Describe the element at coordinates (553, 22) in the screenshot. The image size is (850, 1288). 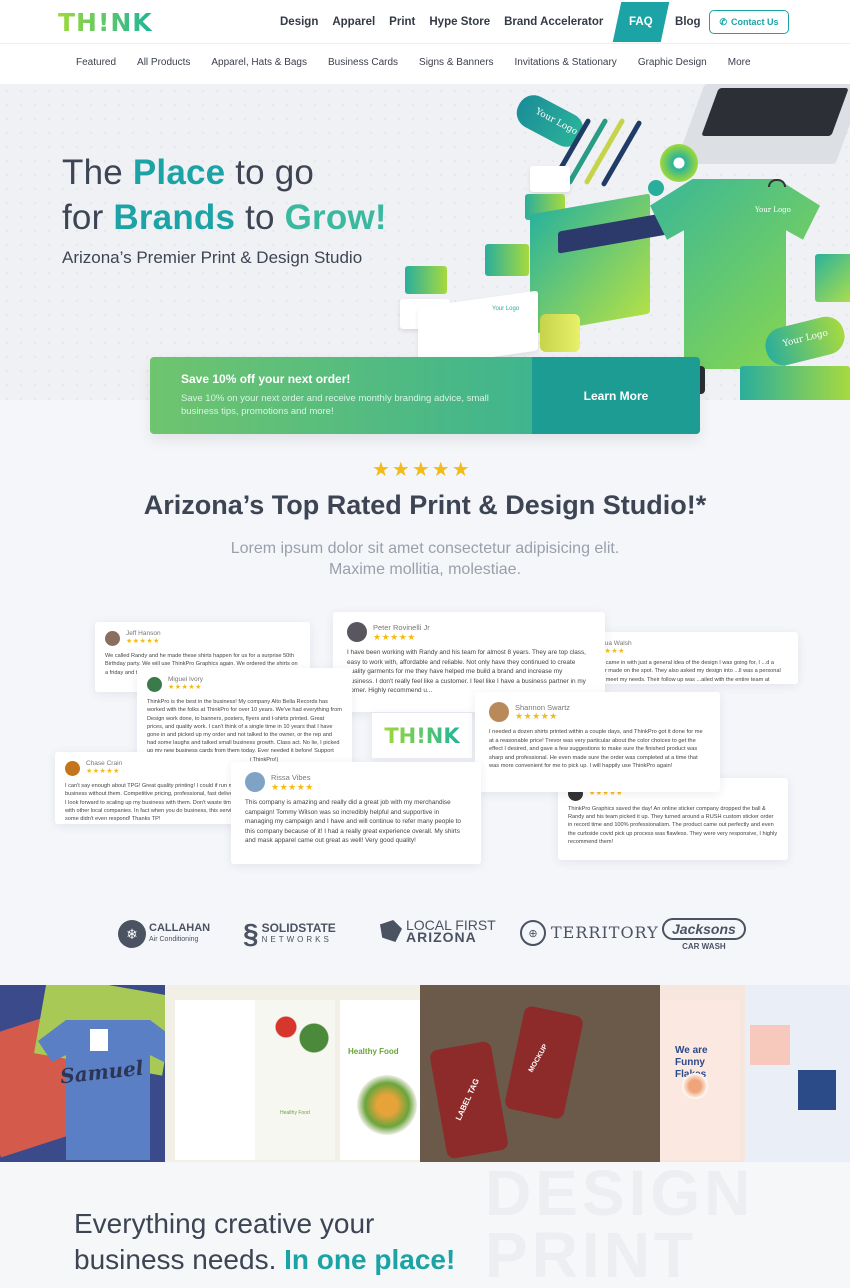
I see `nav-brand-accelerator: Brand Accelerator` at that location.